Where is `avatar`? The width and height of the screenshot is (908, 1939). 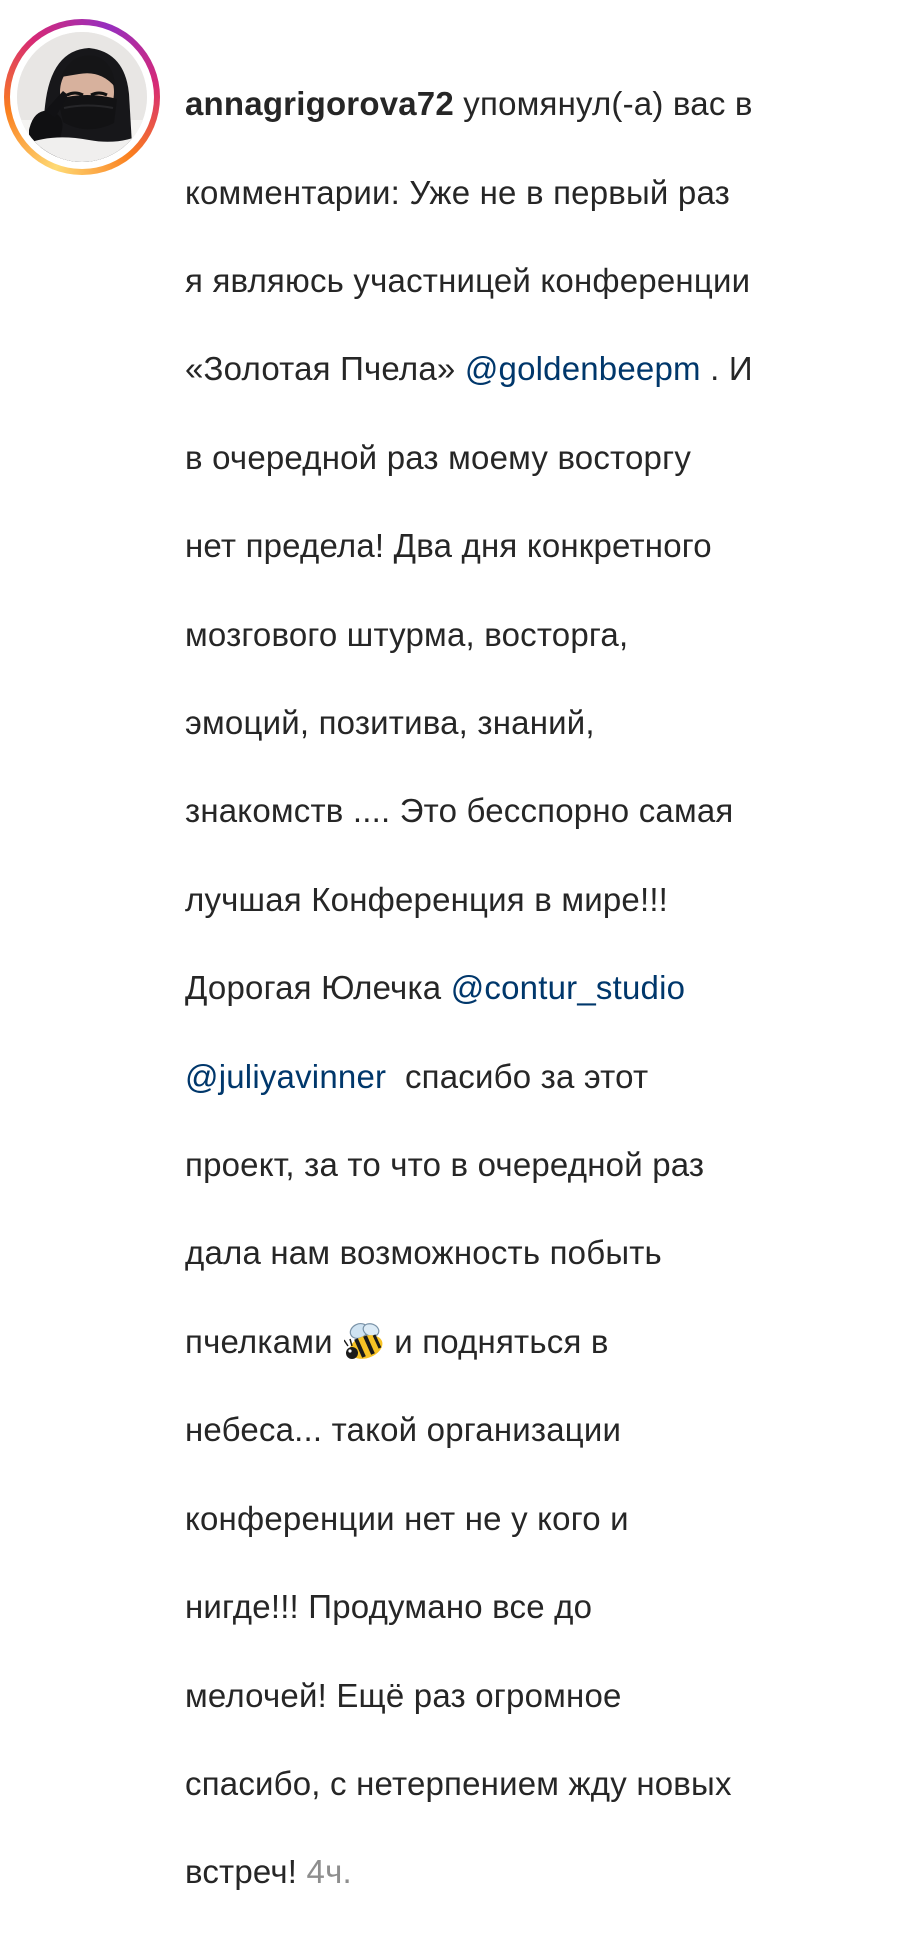
avatar is located at coordinates (82, 97).